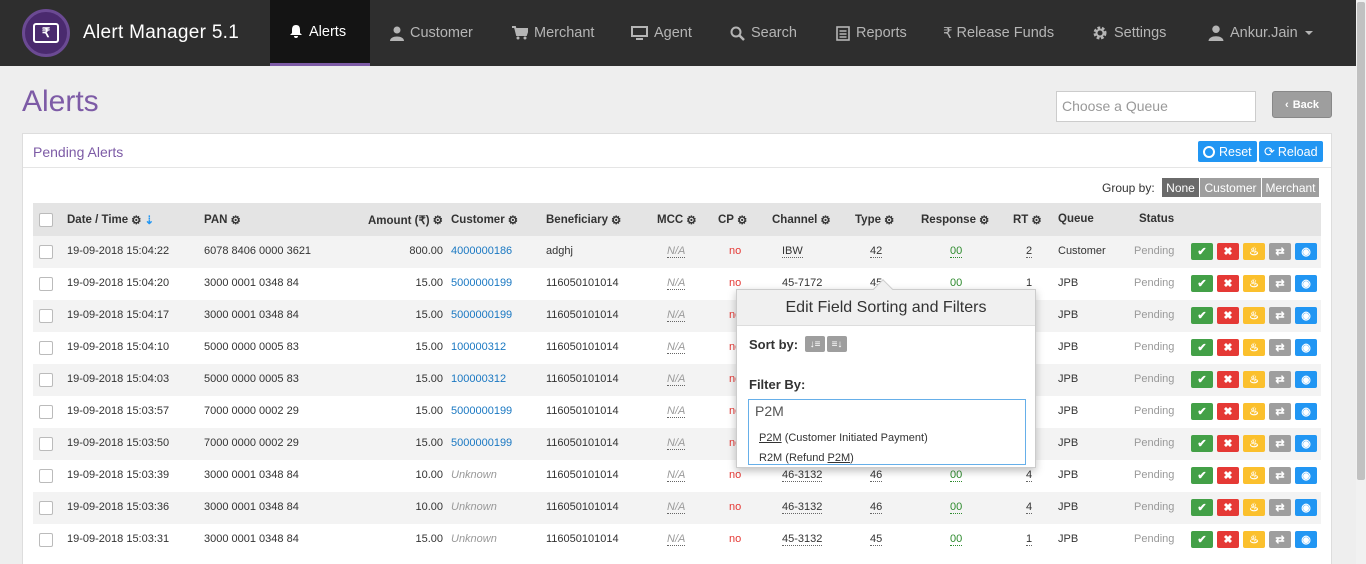  I want to click on col-date: Date / Time ⚙ ⇣, so click(110, 220).